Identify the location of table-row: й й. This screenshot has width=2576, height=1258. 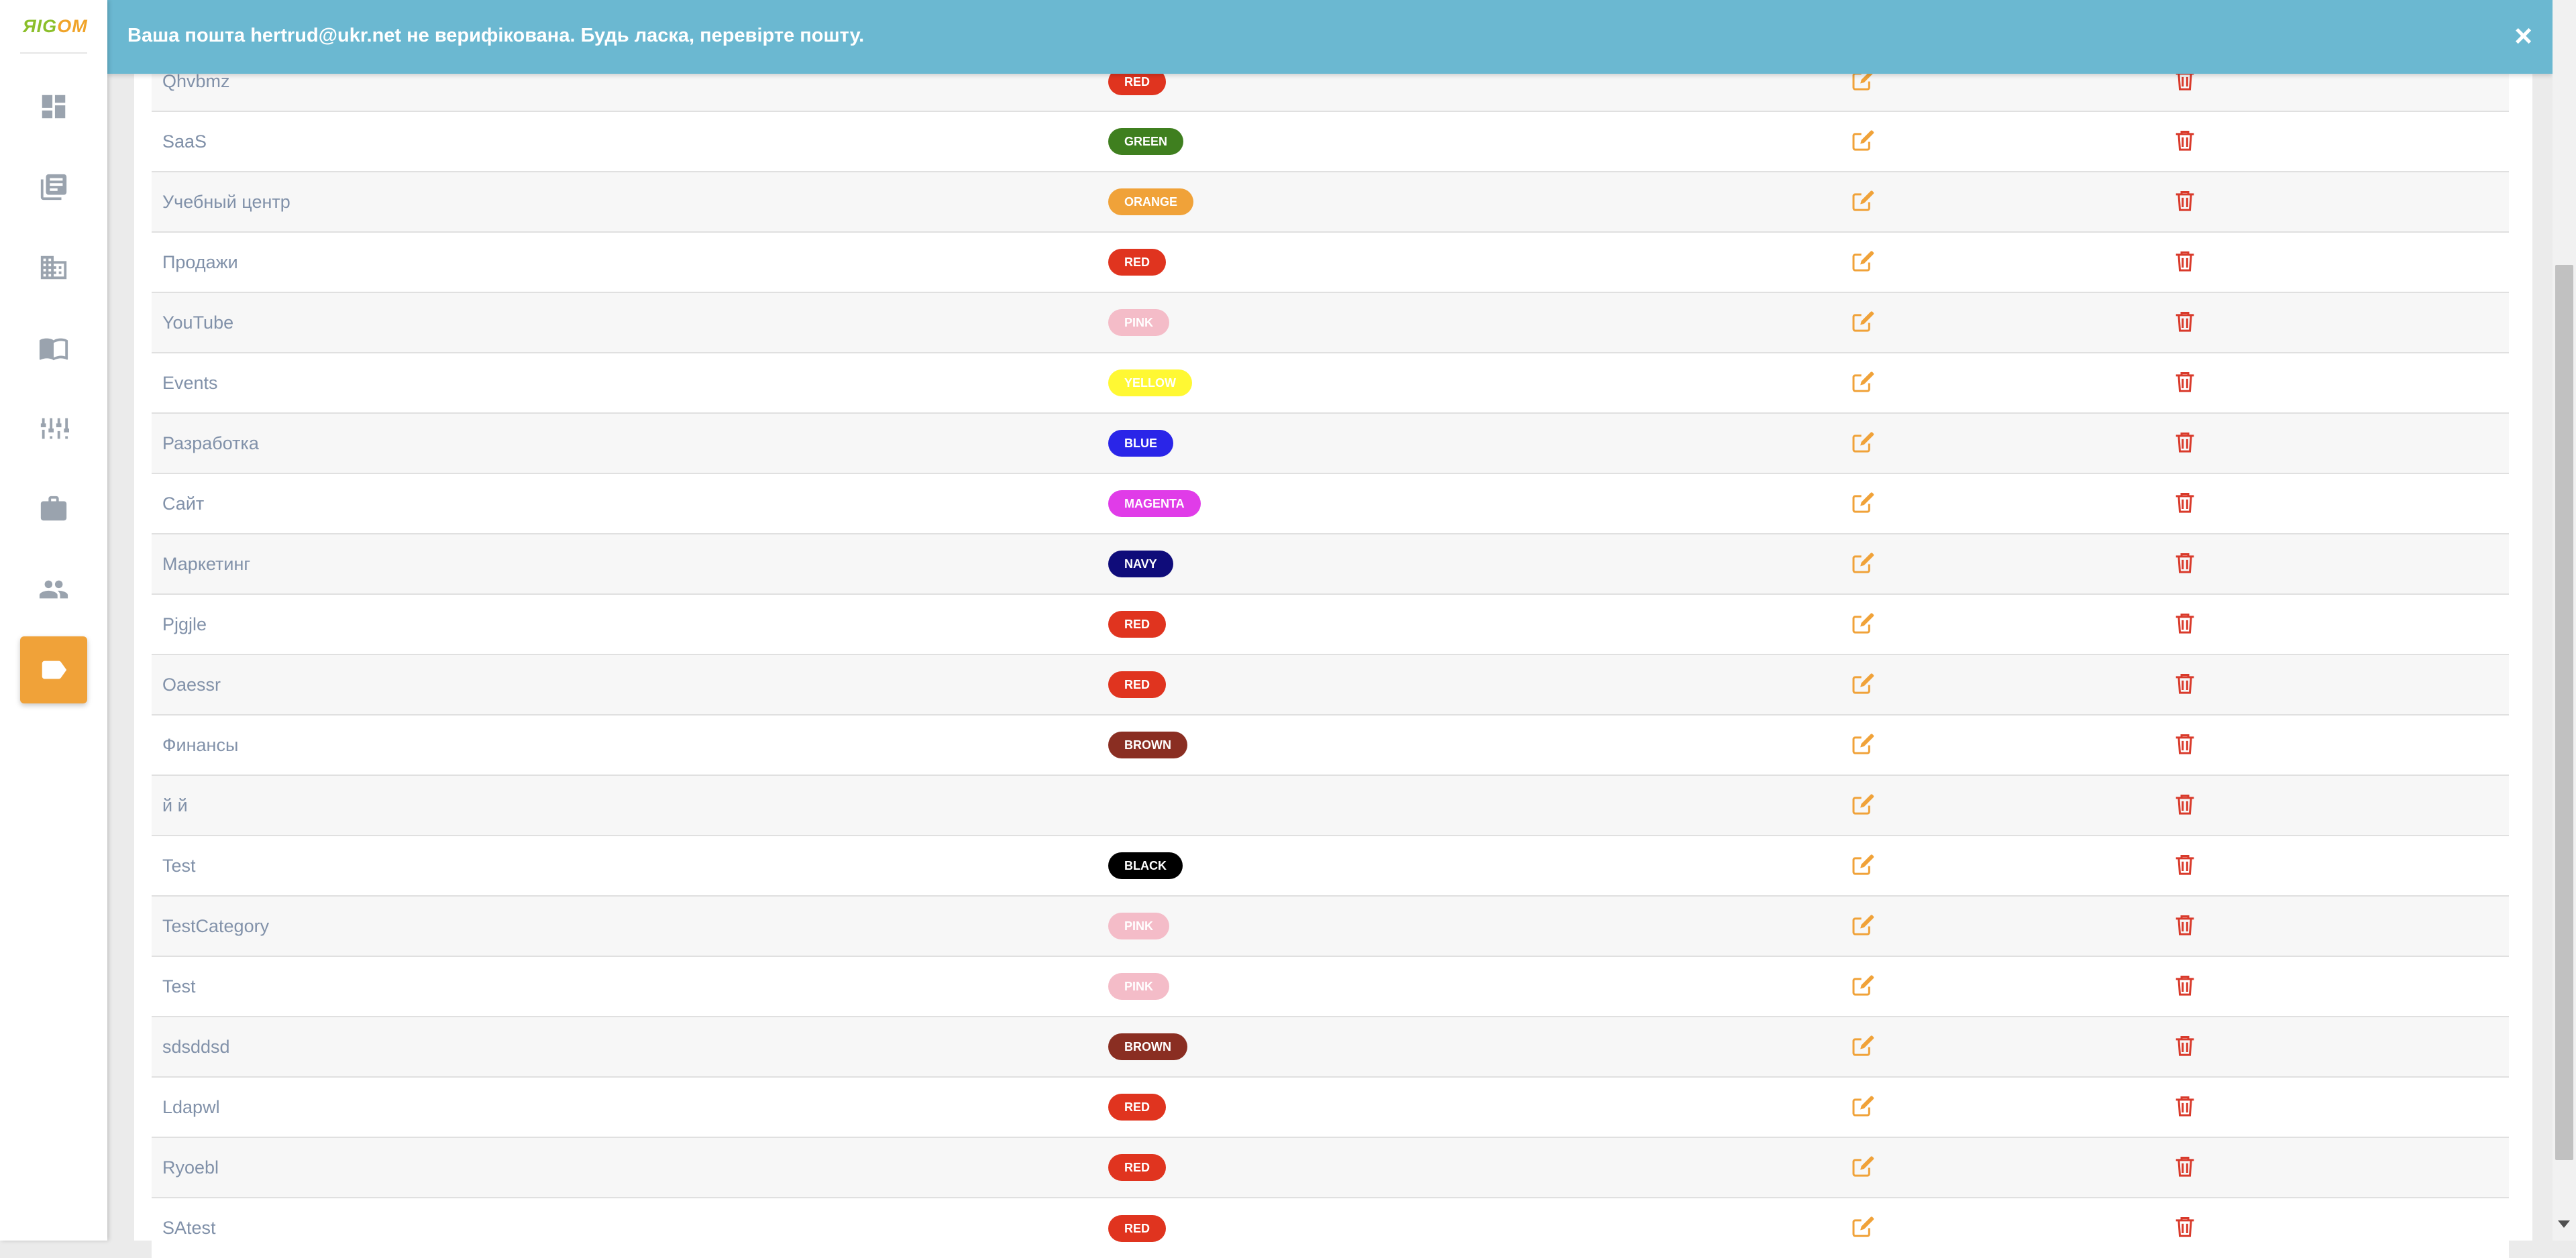
(1330, 805).